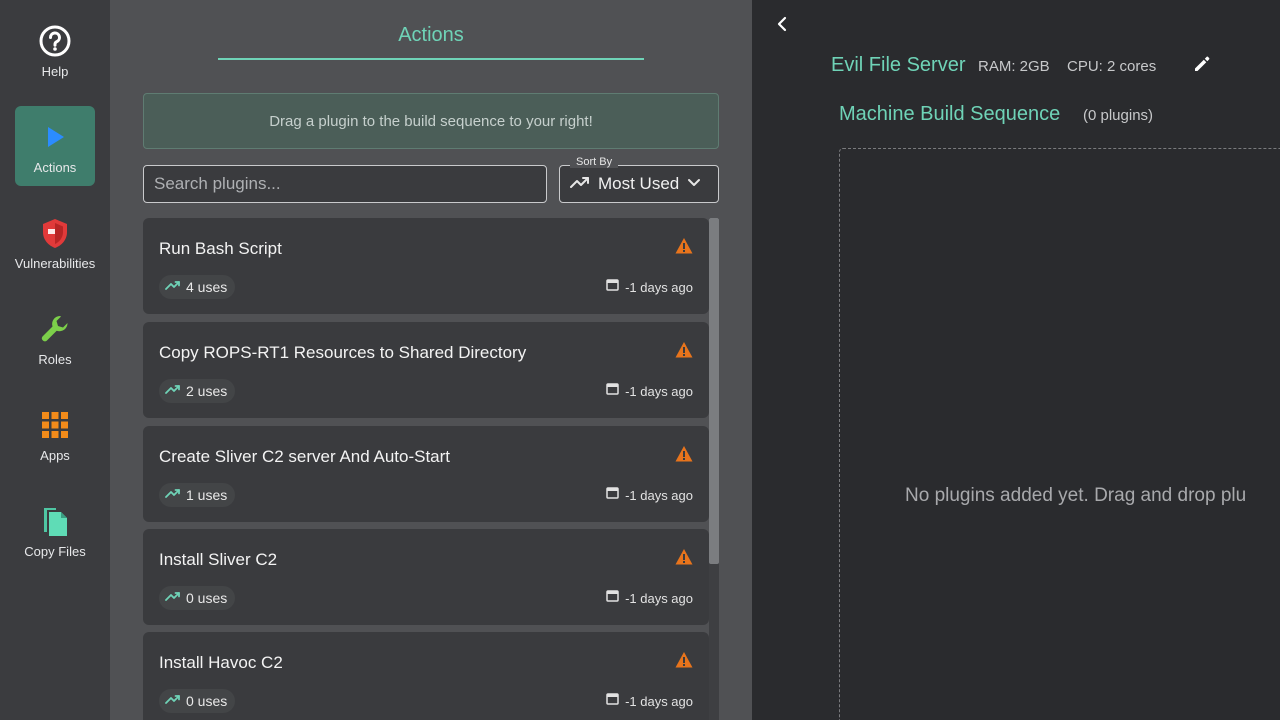 This screenshot has width=1280, height=720. What do you see at coordinates (431, 59) in the screenshot?
I see `tab-indicator` at bounding box center [431, 59].